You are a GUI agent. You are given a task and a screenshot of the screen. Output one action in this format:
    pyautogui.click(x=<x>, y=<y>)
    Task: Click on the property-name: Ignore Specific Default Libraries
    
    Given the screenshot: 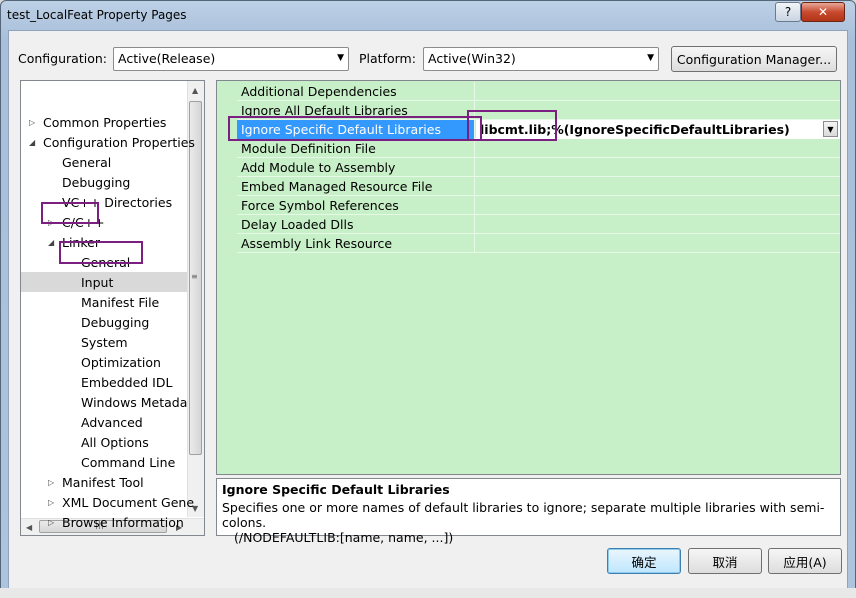 What is the action you would take?
    pyautogui.click(x=356, y=129)
    